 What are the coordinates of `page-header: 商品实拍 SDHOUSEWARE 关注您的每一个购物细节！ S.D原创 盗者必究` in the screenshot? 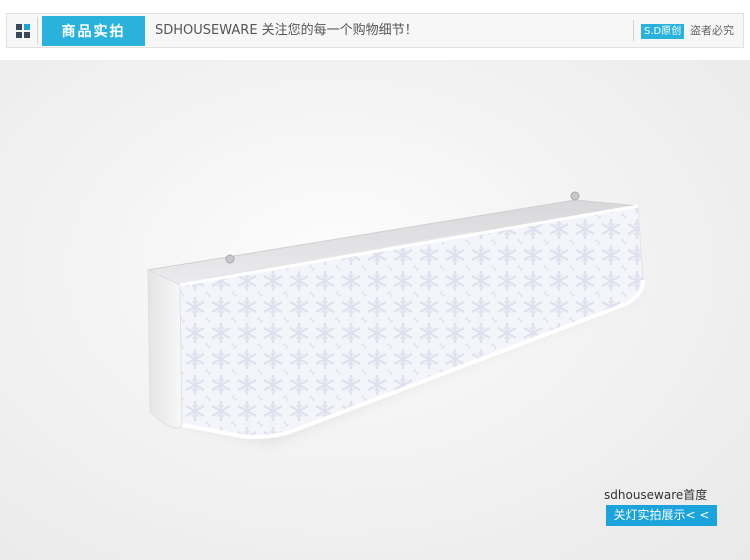 It's located at (375, 30).